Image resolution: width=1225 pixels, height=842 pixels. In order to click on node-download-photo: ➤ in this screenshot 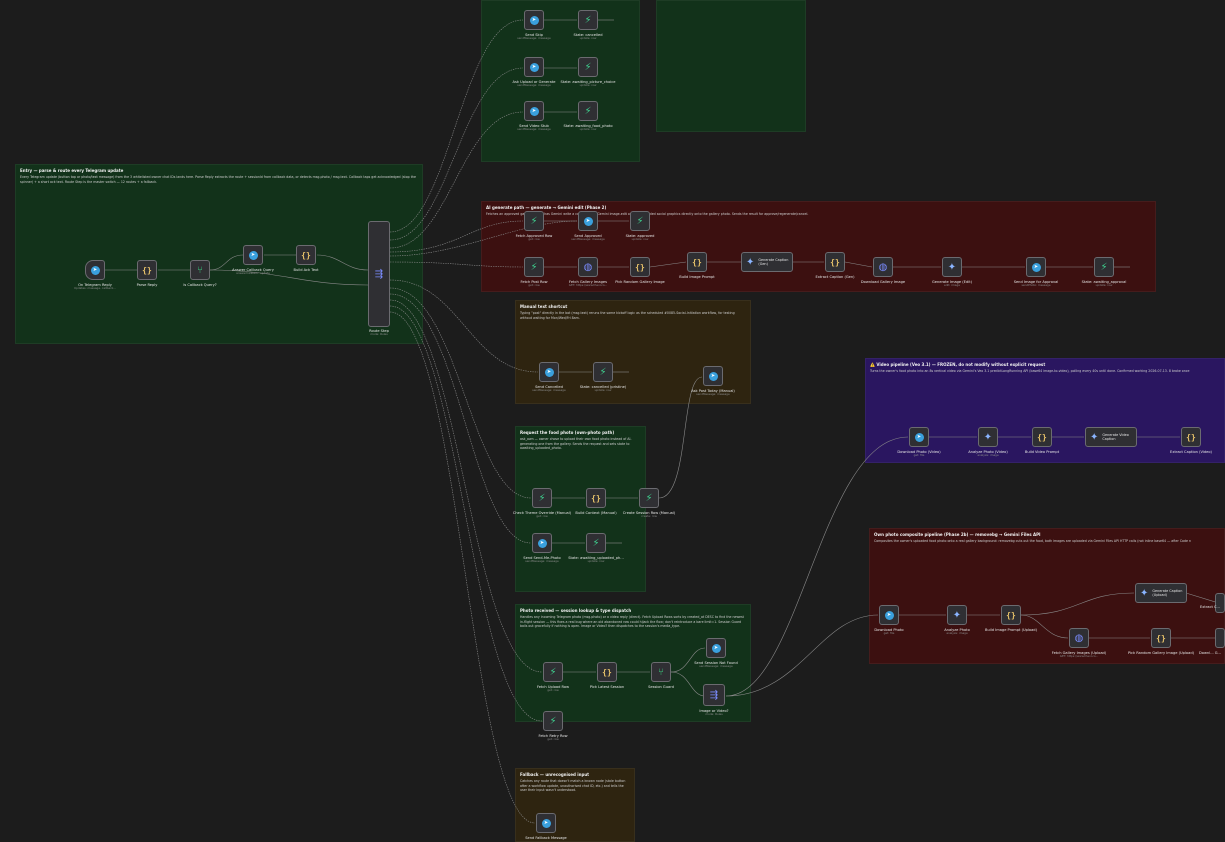, I will do `click(889, 615)`.